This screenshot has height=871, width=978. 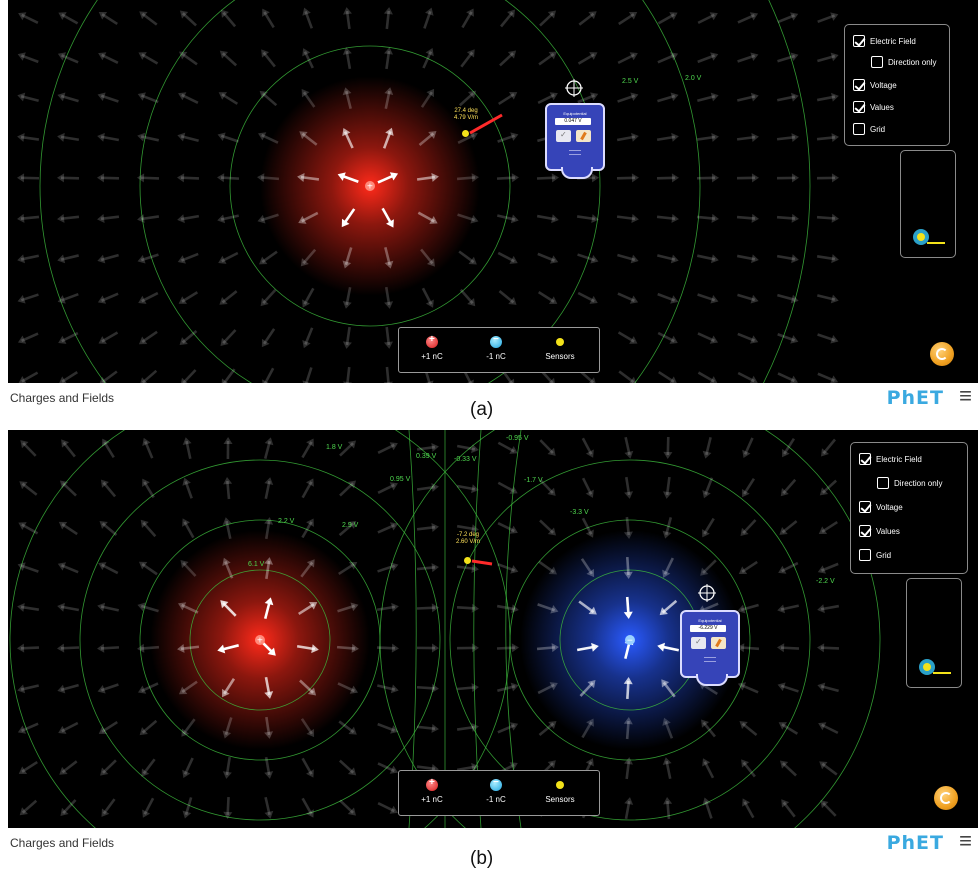 What do you see at coordinates (884, 555) in the screenshot?
I see `checkbox-label: Grid` at bounding box center [884, 555].